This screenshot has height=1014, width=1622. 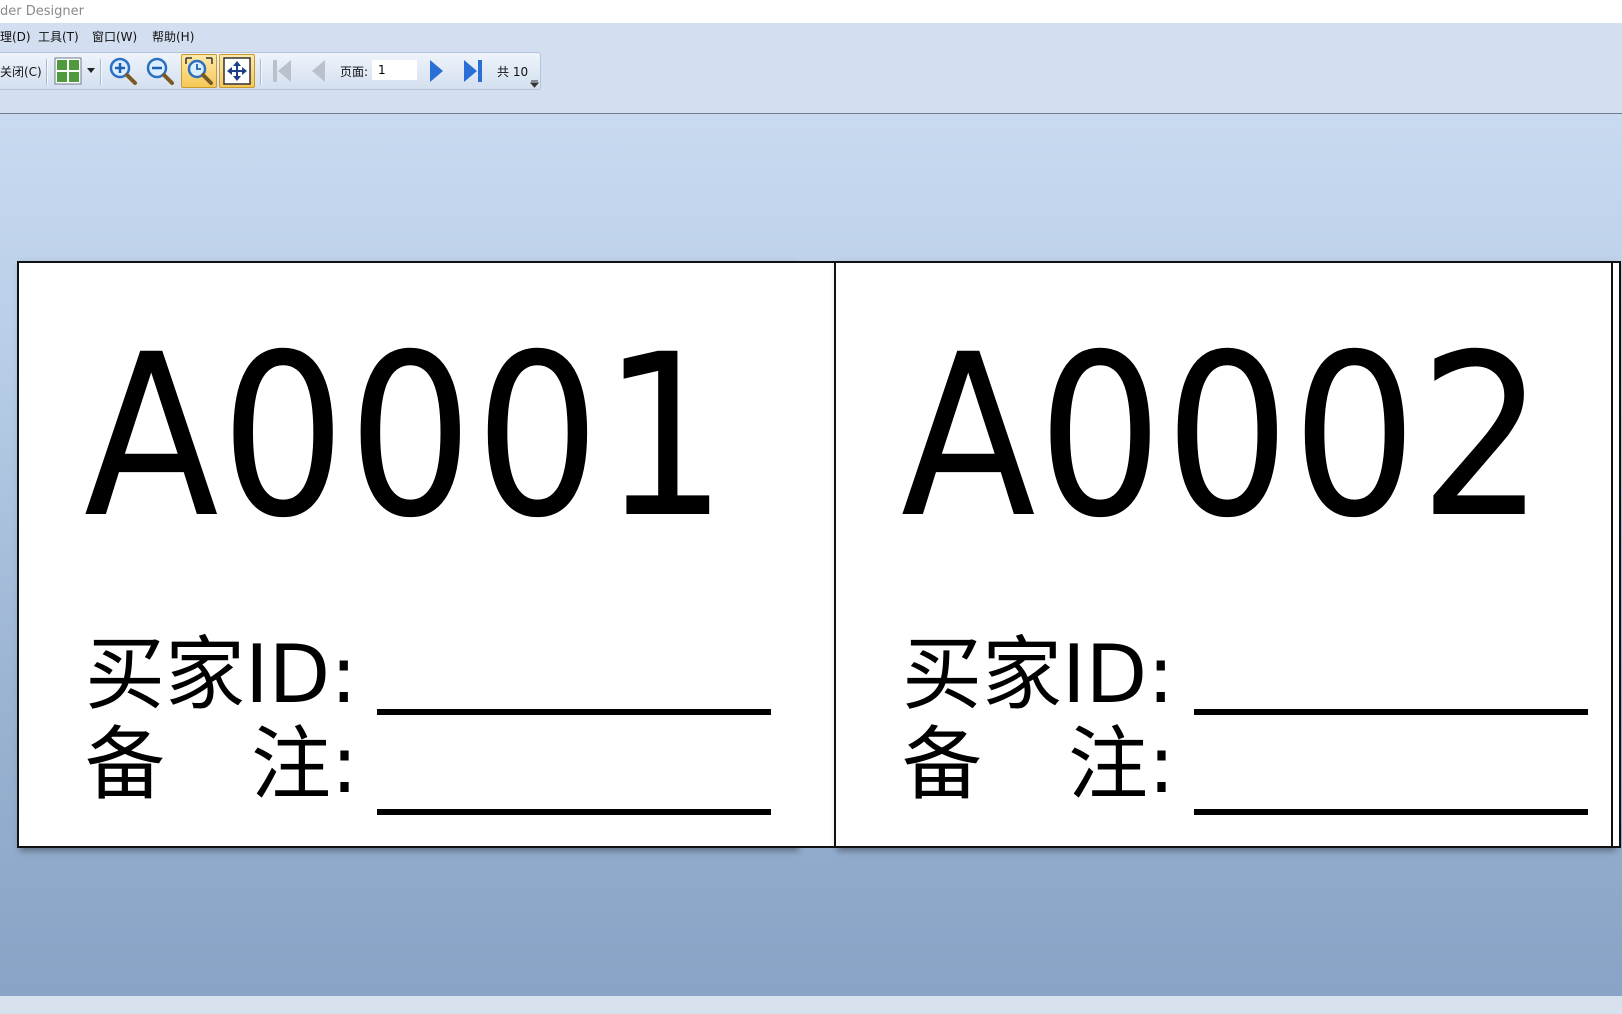 I want to click on label-code: A0001, so click(x=406, y=436).